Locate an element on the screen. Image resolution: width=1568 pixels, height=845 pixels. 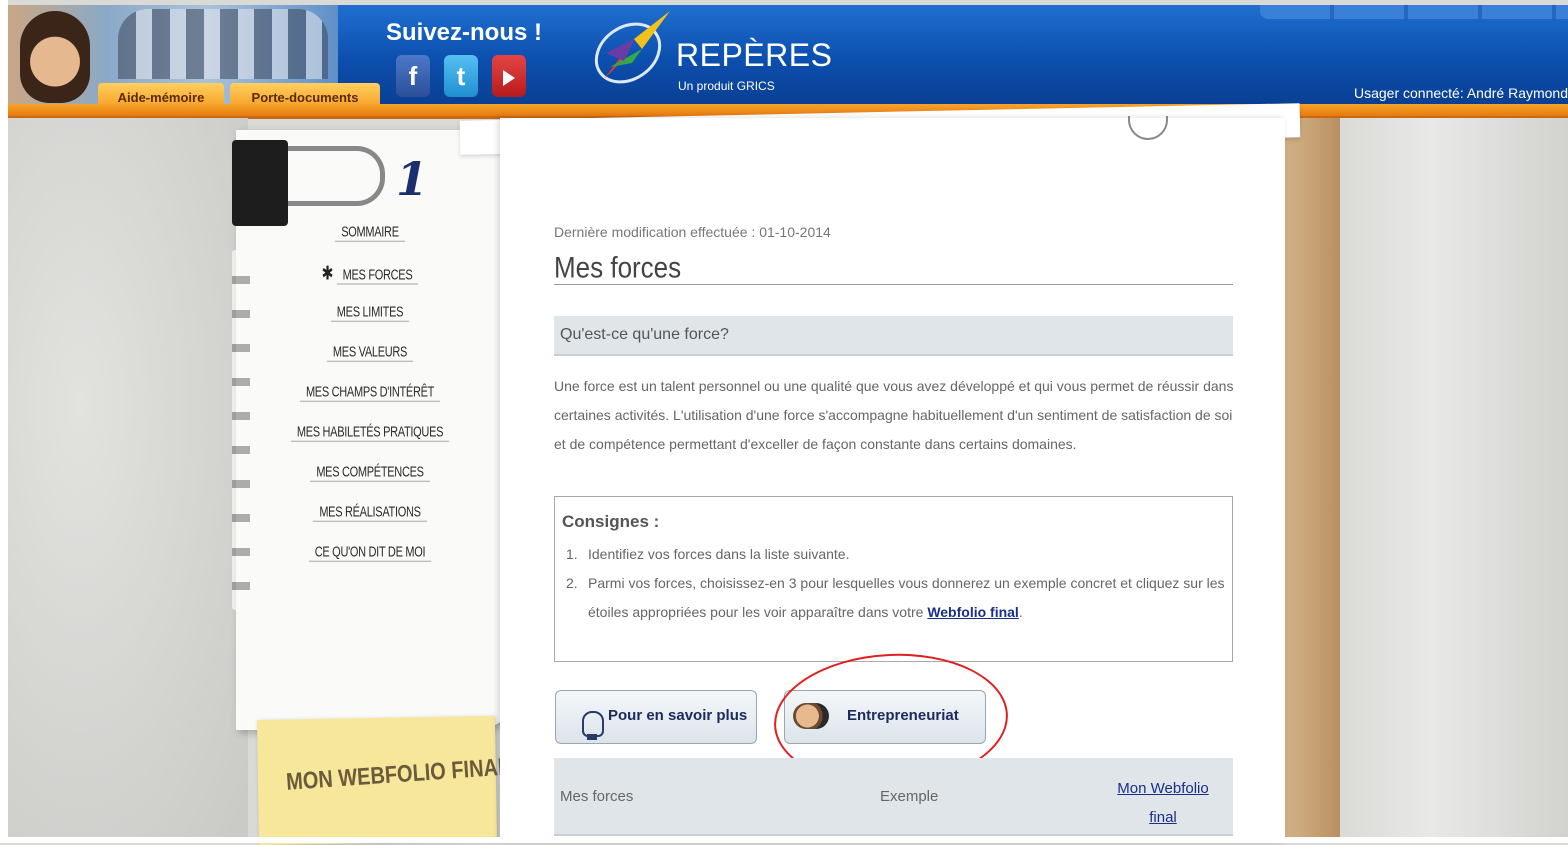
wall-background-left is located at coordinates (128, 478).